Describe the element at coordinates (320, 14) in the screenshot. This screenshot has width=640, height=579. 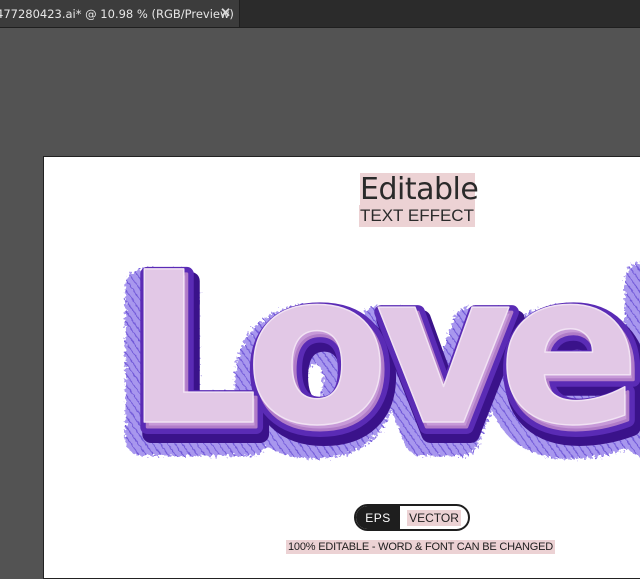
I see `document-tab-bar: 477280423.ai* @ 10.98 % (RGB/Preview) ✕` at that location.